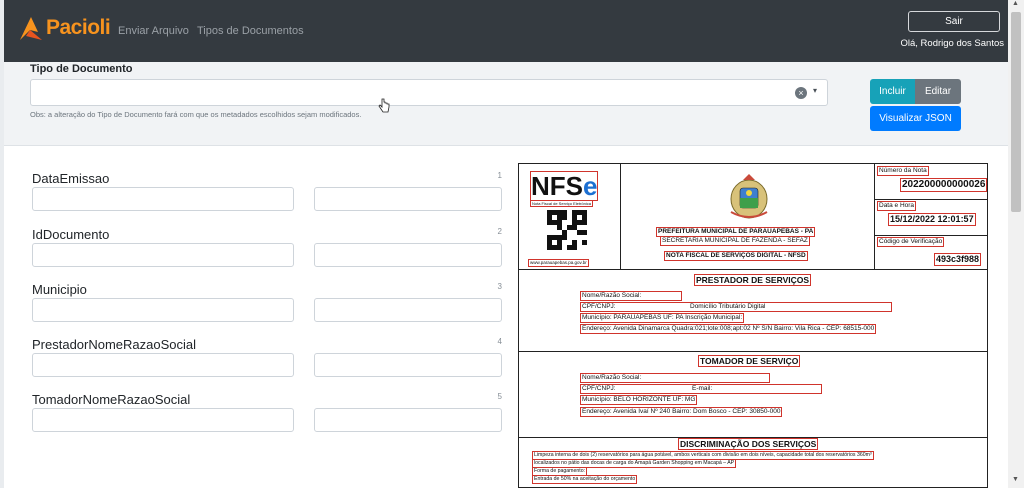 Image resolution: width=1024 pixels, height=488 pixels. What do you see at coordinates (153, 31) in the screenshot?
I see `nav-enviar-arquivo: Enviar Arquivo` at bounding box center [153, 31].